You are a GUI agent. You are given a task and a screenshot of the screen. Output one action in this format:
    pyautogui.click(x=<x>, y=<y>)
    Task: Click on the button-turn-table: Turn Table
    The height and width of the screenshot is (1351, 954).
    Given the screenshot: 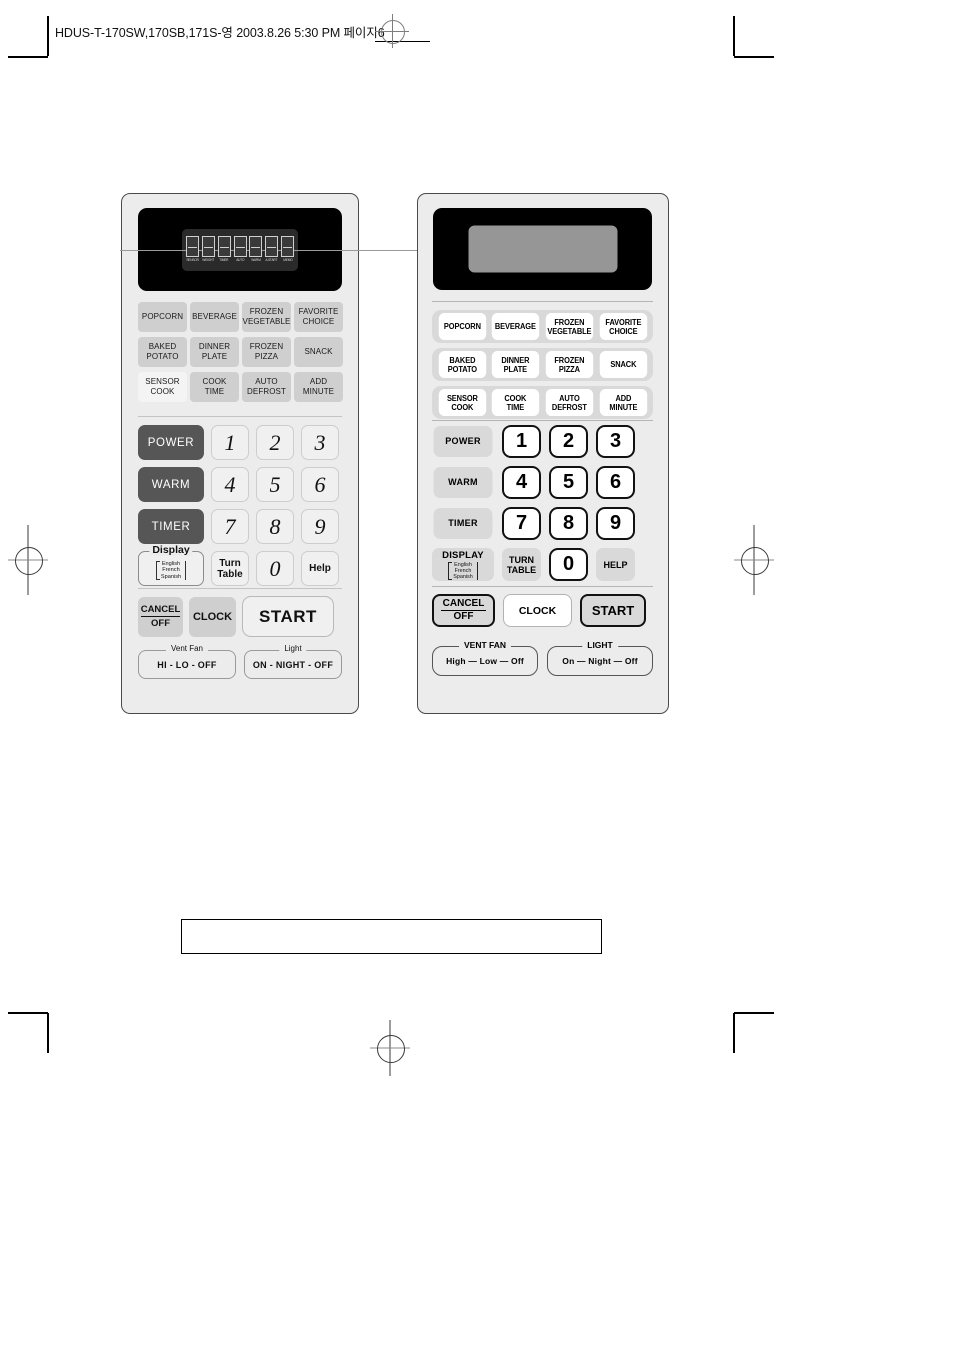 What is the action you would take?
    pyautogui.click(x=230, y=568)
    